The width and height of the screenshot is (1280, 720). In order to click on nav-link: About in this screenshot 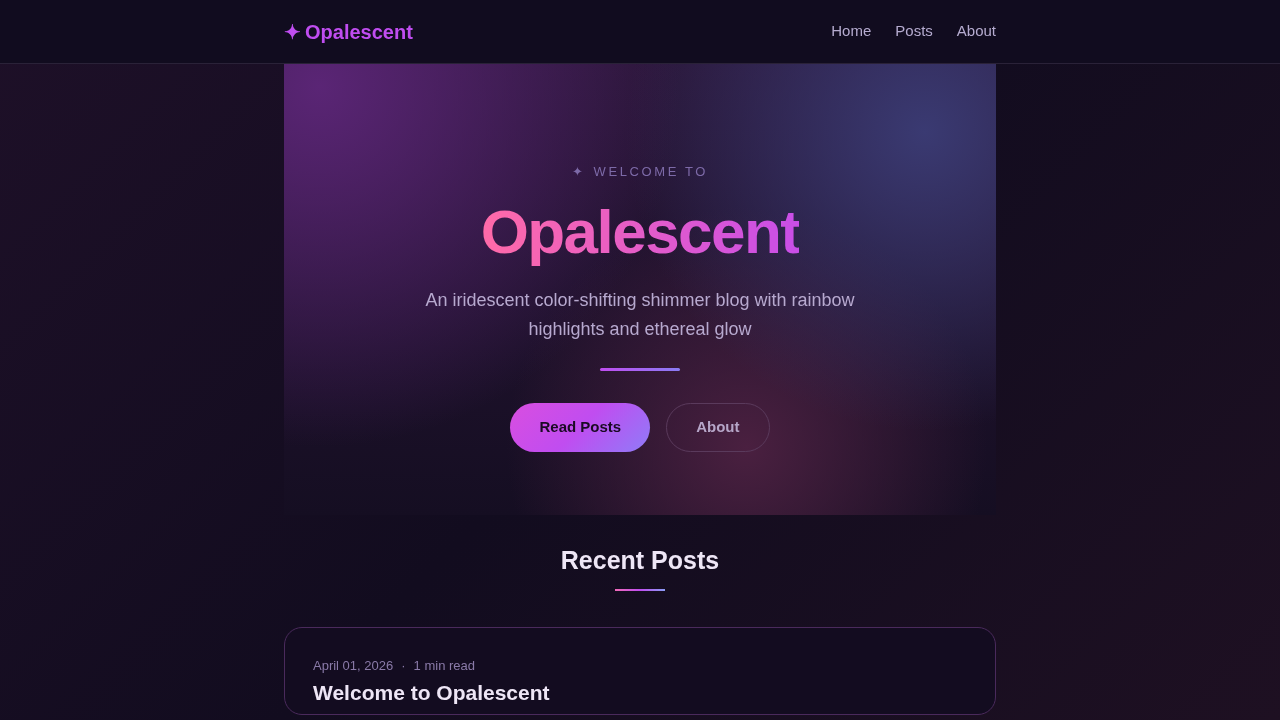, I will do `click(976, 31)`.